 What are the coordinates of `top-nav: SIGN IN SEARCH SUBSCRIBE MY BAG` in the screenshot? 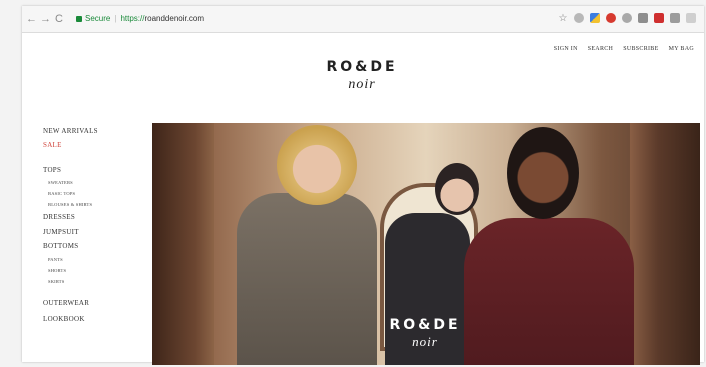 It's located at (624, 49).